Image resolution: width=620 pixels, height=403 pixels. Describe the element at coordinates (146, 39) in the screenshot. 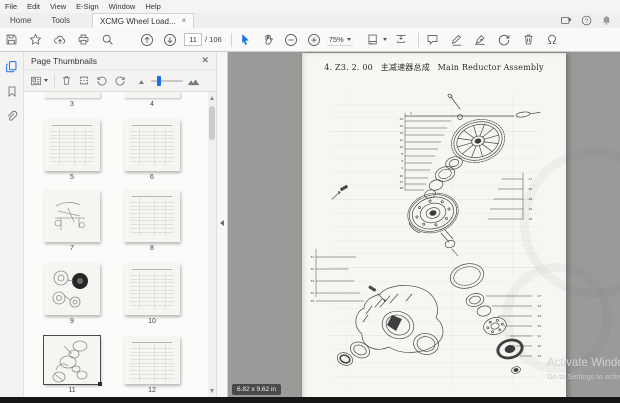

I see `page-up-icon` at that location.